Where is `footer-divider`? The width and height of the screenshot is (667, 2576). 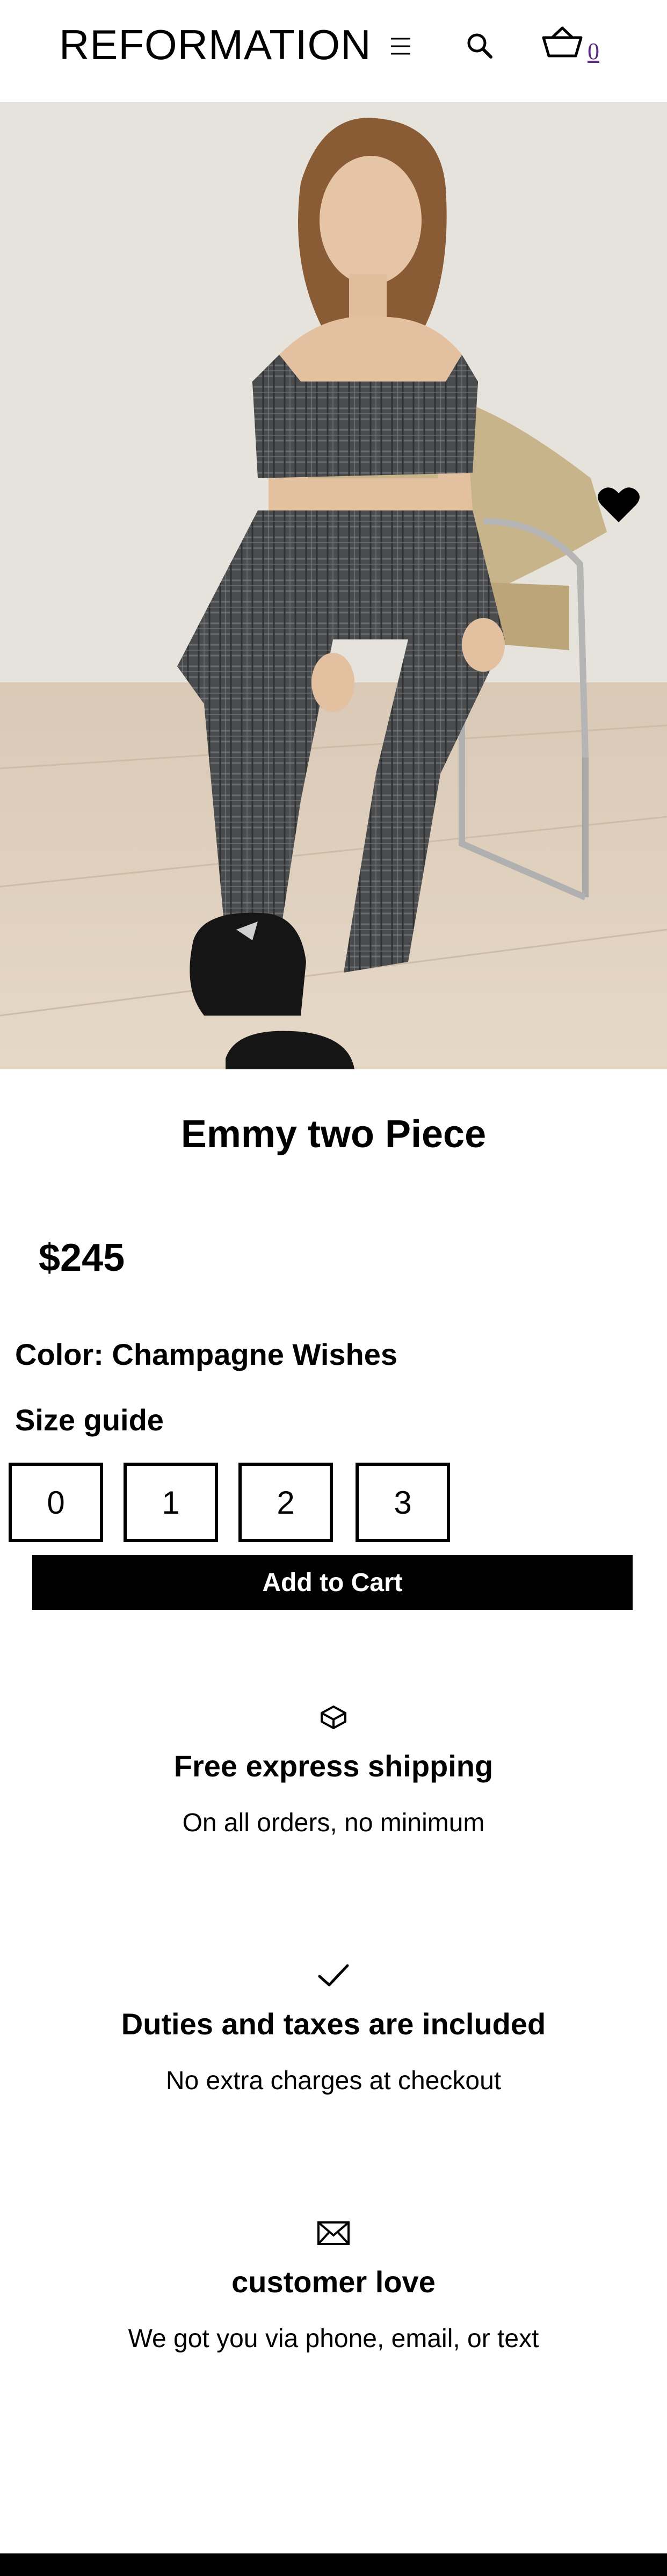 footer-divider is located at coordinates (334, 2565).